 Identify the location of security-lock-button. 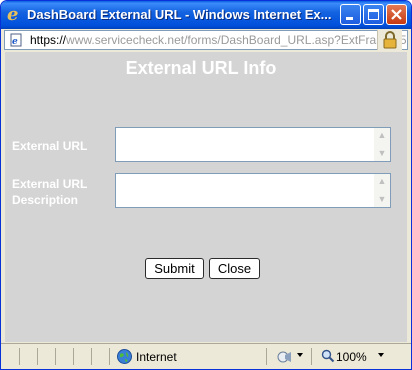
(389, 40).